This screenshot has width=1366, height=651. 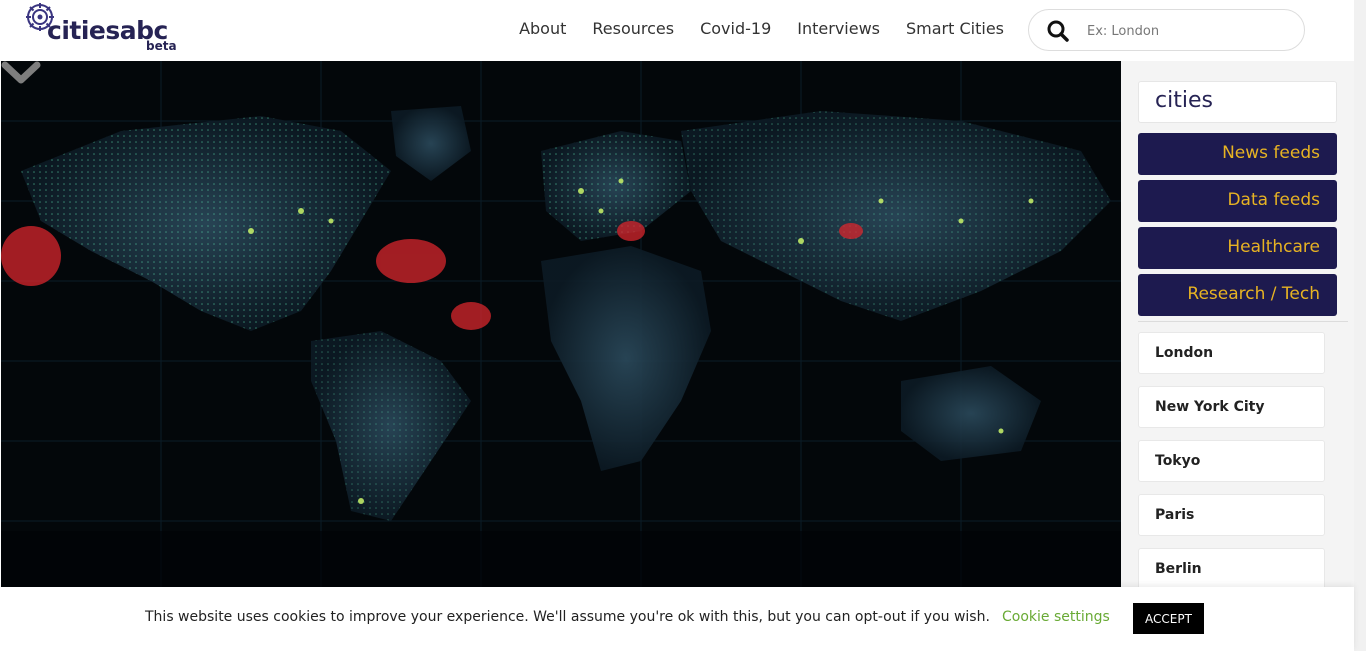 I want to click on search-input, so click(x=1187, y=31).